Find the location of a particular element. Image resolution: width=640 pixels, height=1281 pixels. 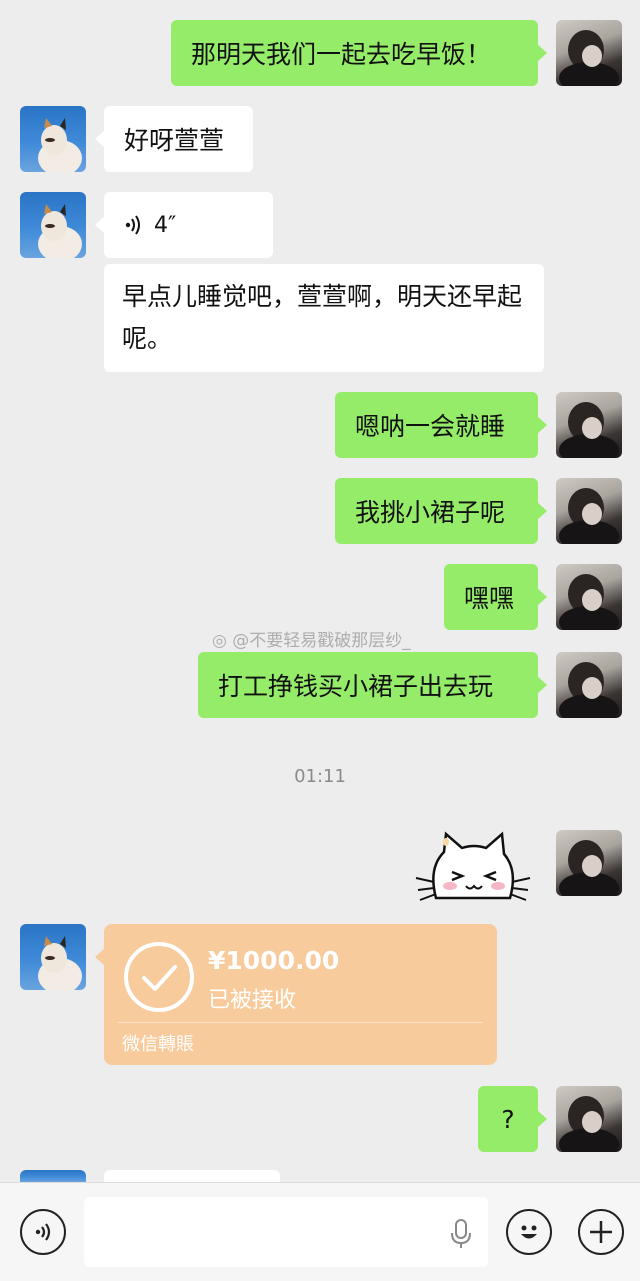

message-text-1: 那明天我们一起去吃早饭！ is located at coordinates (341, 54).